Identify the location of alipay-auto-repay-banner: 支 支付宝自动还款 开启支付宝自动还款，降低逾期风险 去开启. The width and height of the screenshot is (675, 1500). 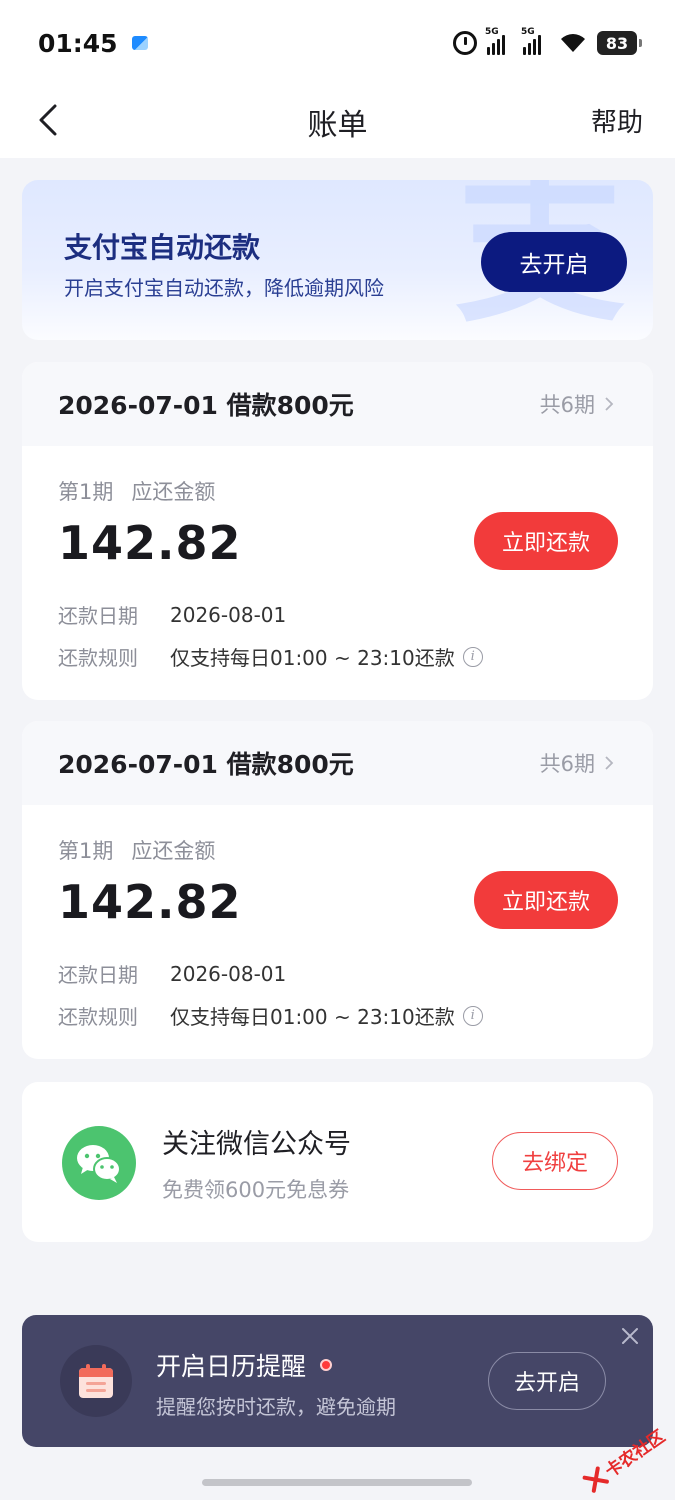
(337, 260).